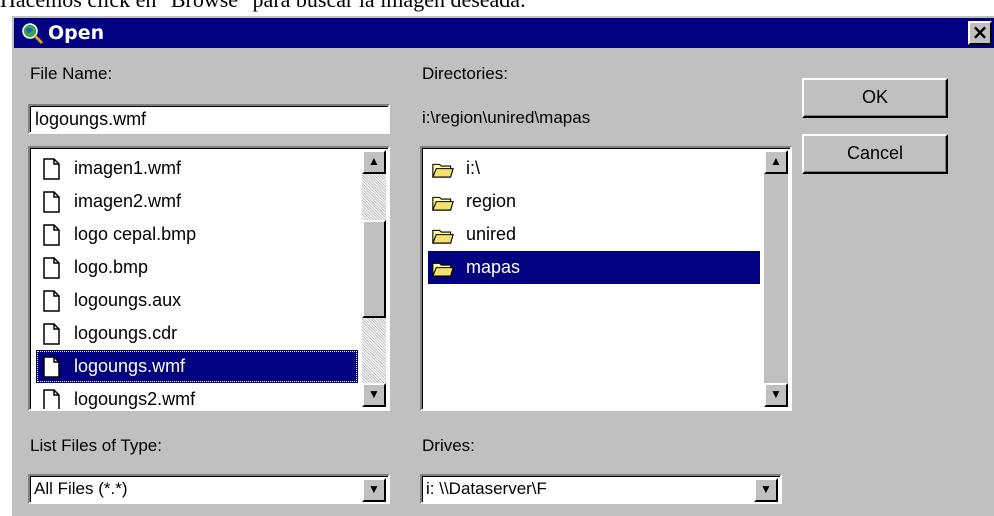 This screenshot has width=994, height=516. Describe the element at coordinates (130, 366) in the screenshot. I see `file-list-item-label: logoungs.wmf` at that location.